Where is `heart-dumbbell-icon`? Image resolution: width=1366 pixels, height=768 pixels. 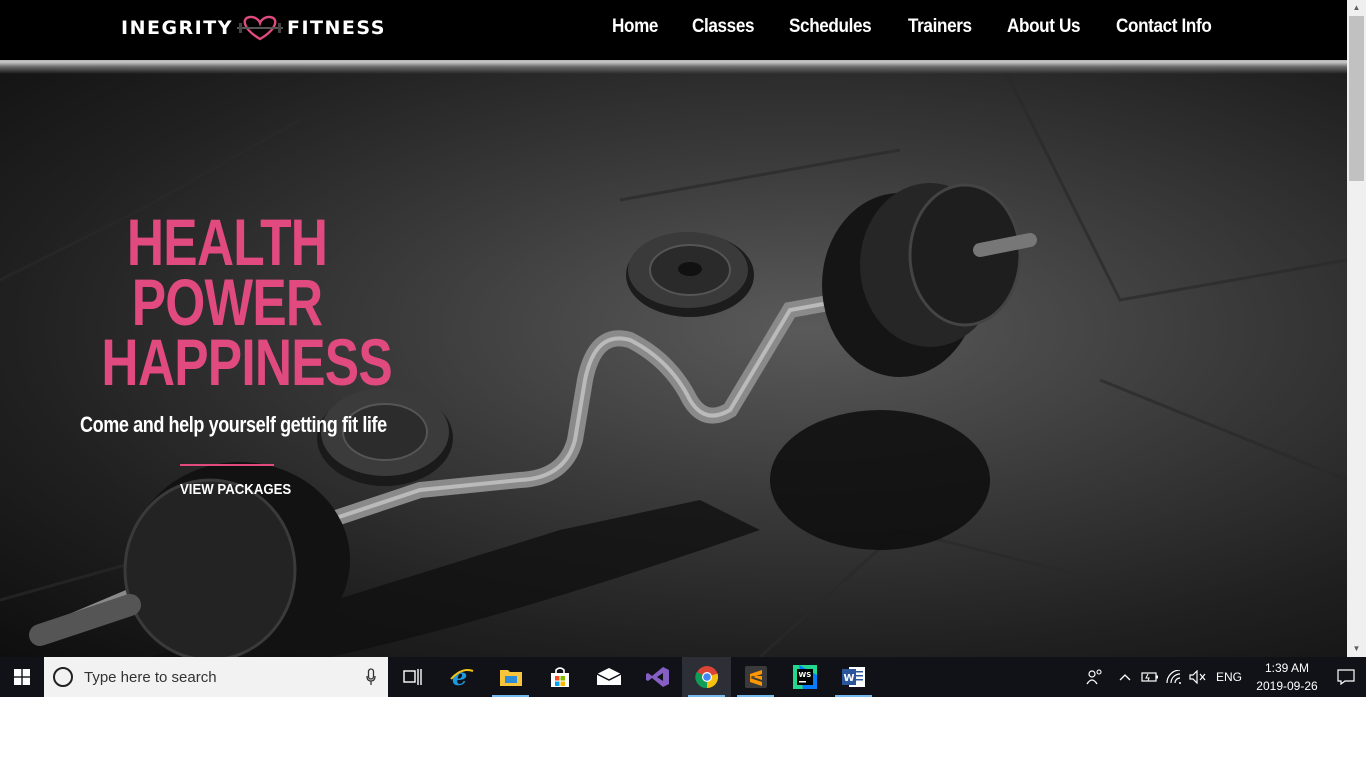 heart-dumbbell-icon is located at coordinates (259, 28).